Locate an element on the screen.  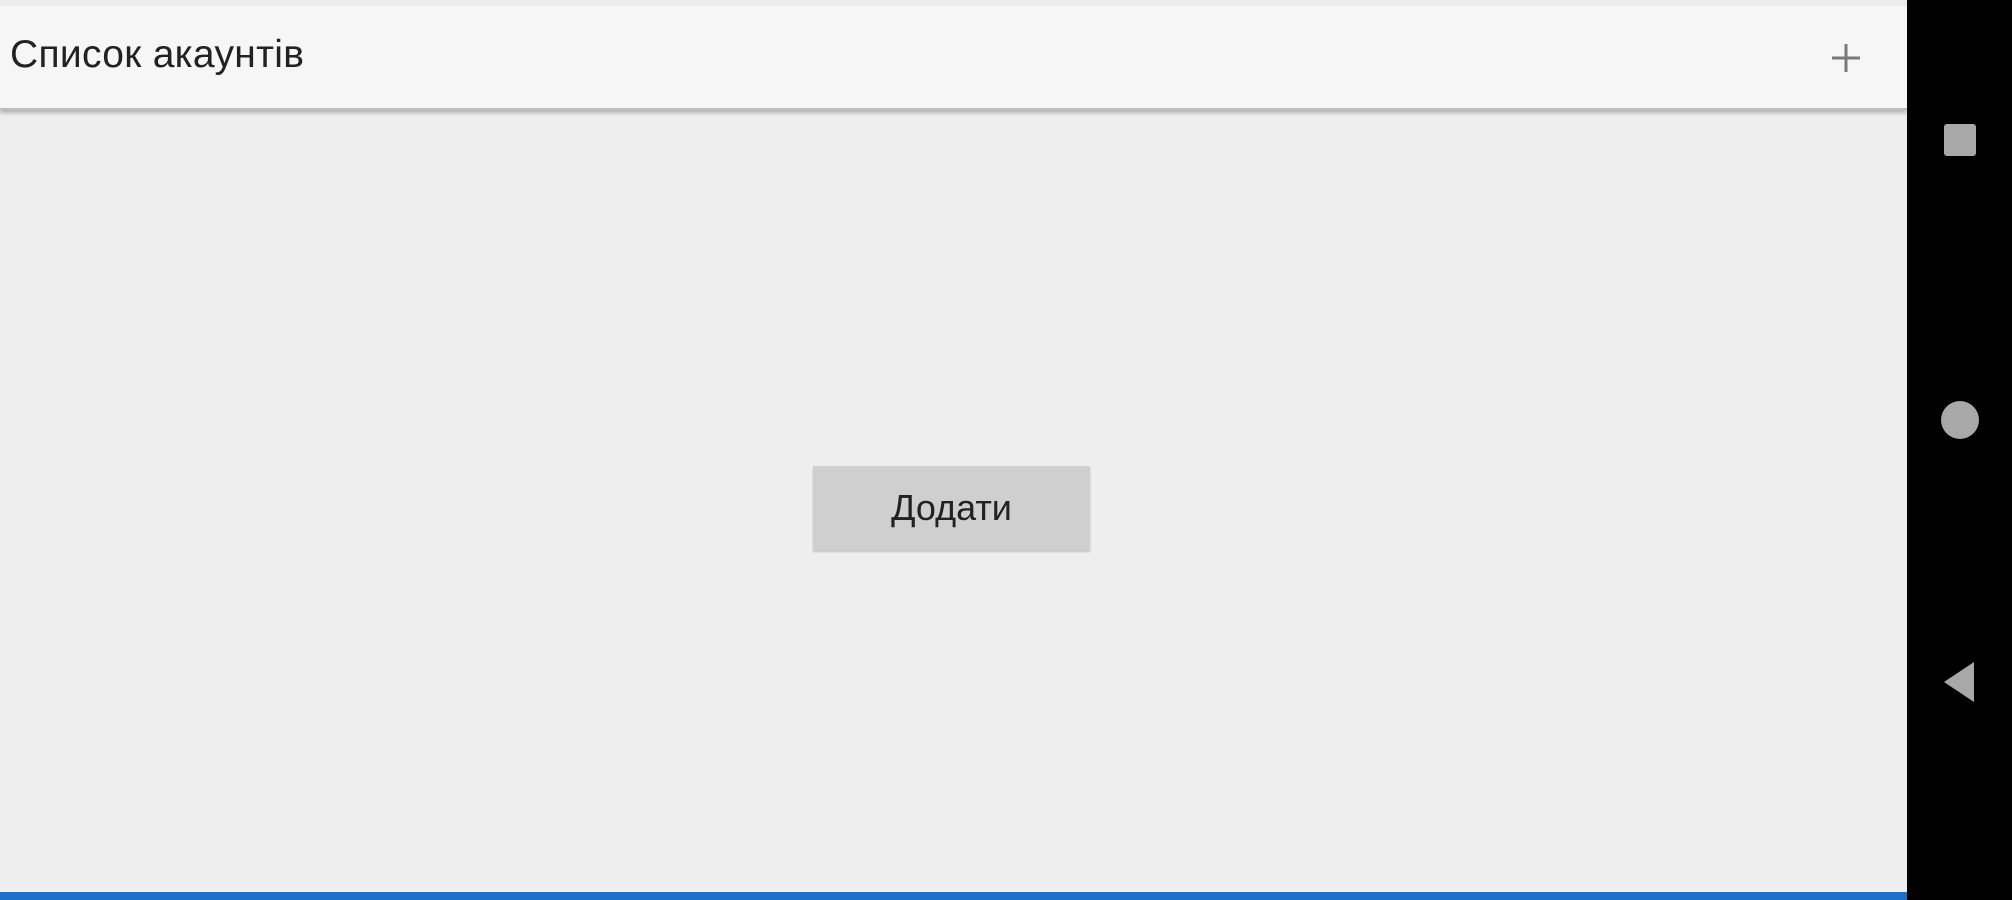
recents-square-icon is located at coordinates (1959, 160).